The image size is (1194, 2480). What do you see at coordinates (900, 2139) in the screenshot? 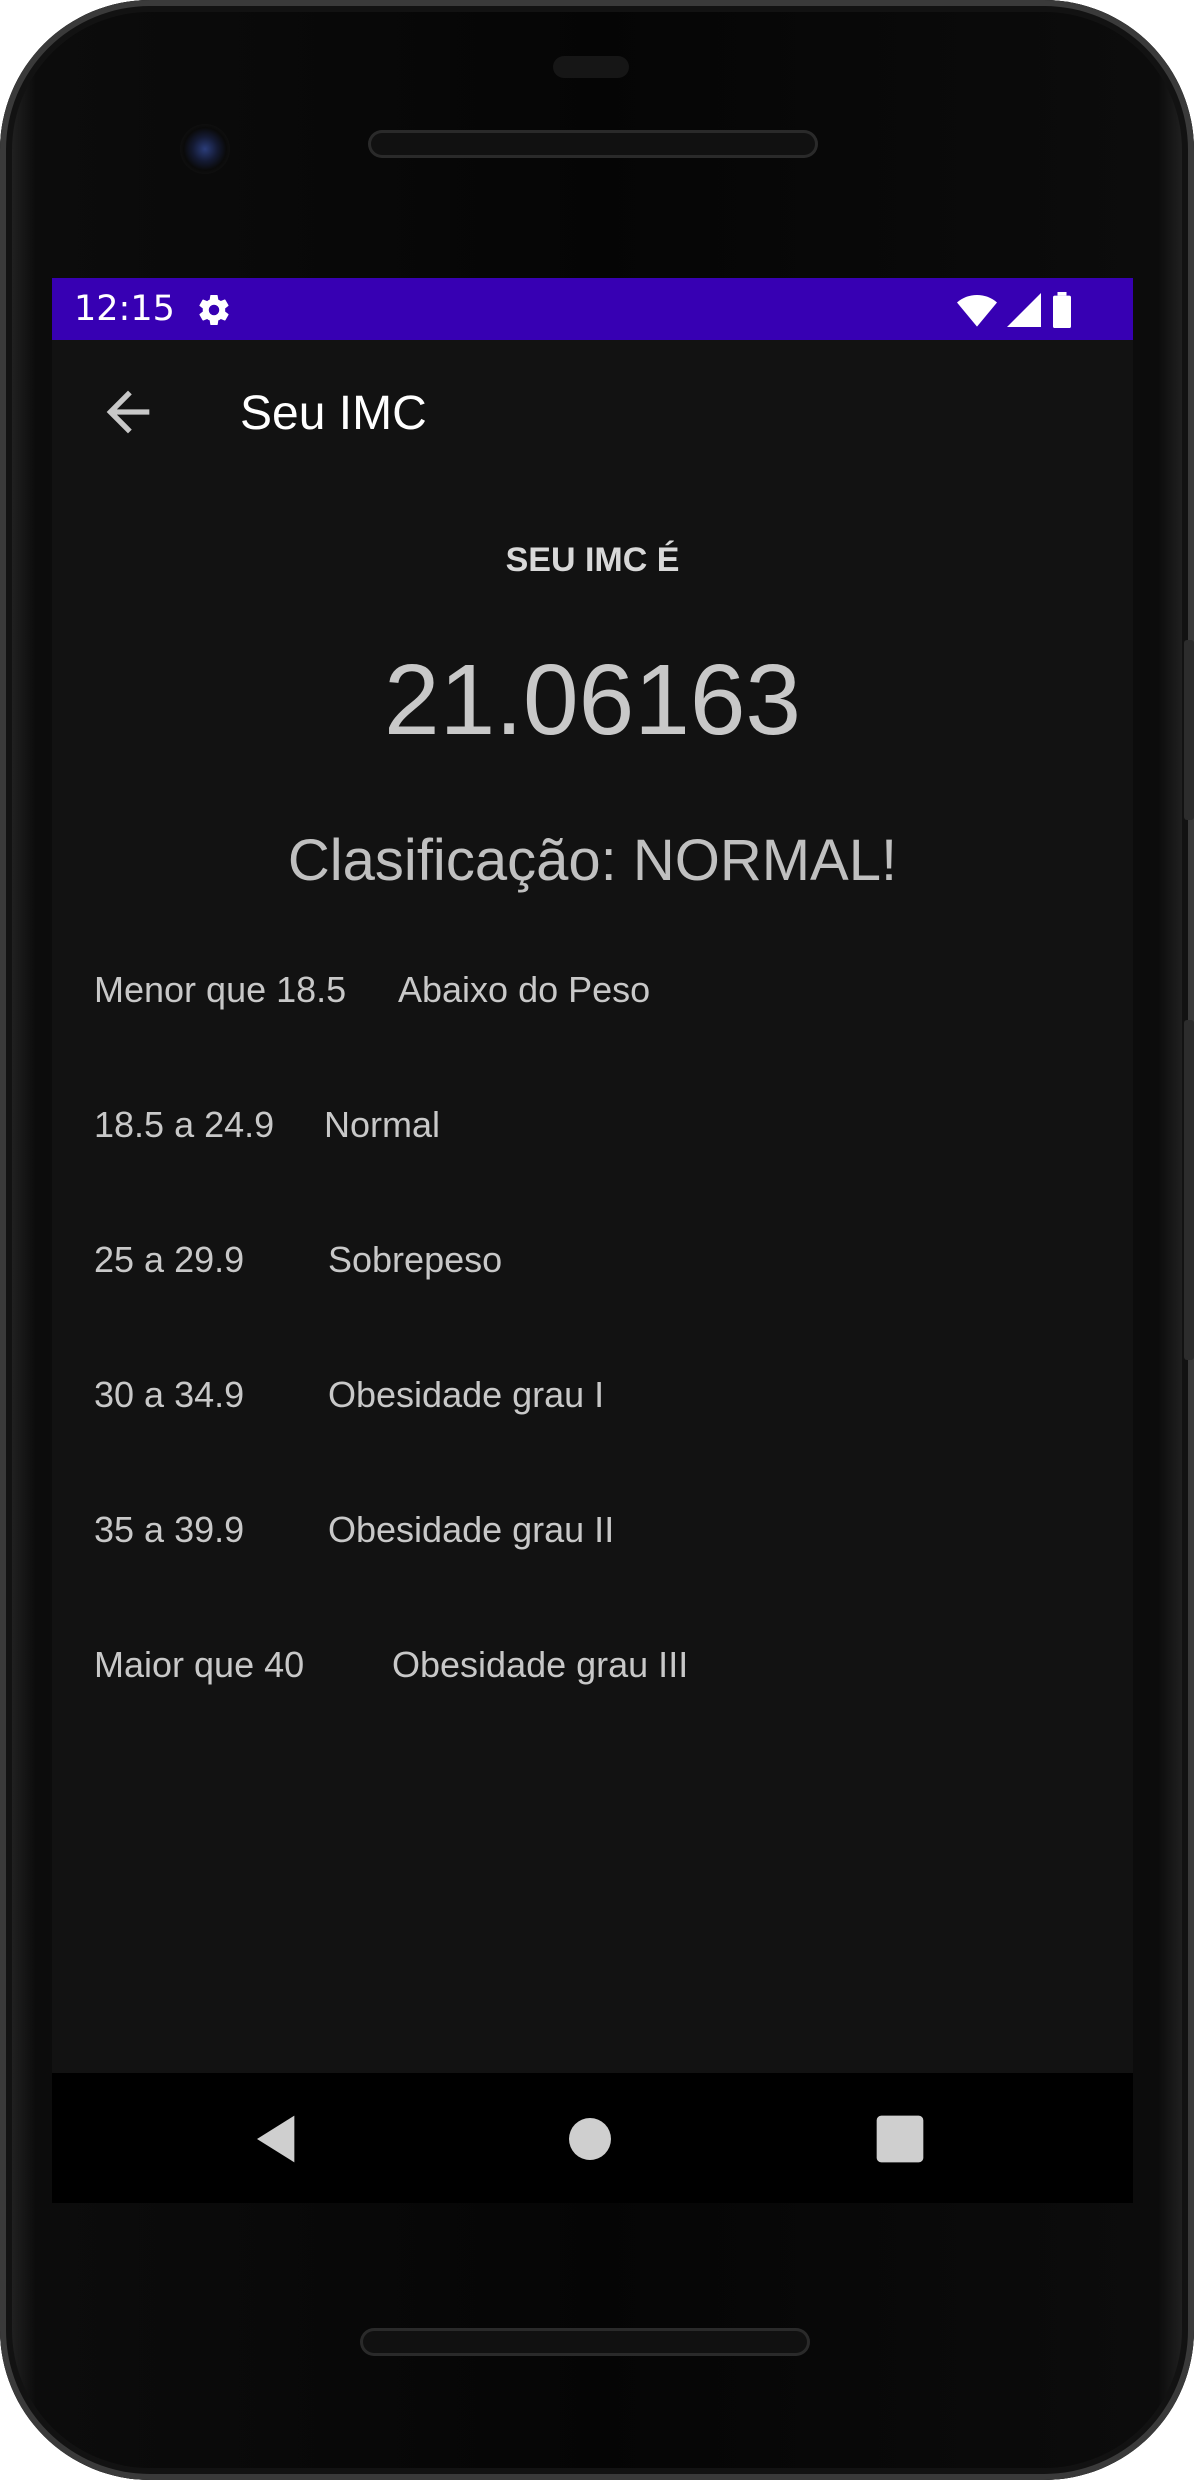
I see `recents-square-icon` at bounding box center [900, 2139].